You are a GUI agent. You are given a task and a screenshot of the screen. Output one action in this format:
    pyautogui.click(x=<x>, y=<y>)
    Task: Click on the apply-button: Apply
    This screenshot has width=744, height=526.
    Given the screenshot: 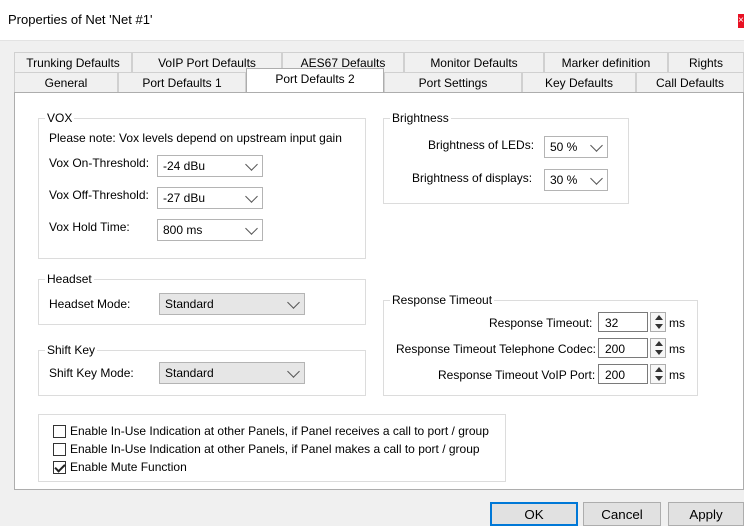 What is the action you would take?
    pyautogui.click(x=706, y=514)
    